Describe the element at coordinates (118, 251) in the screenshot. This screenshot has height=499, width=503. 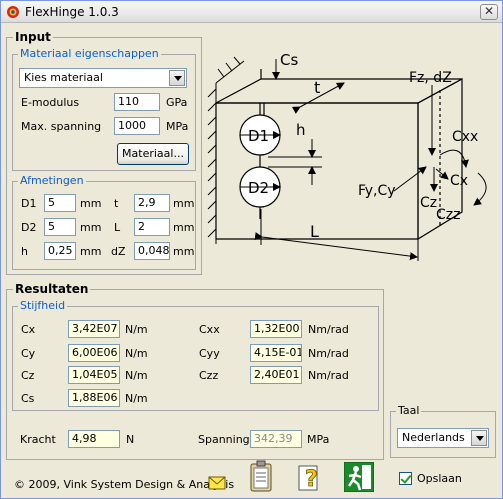
I see `dz-label: dZ` at that location.